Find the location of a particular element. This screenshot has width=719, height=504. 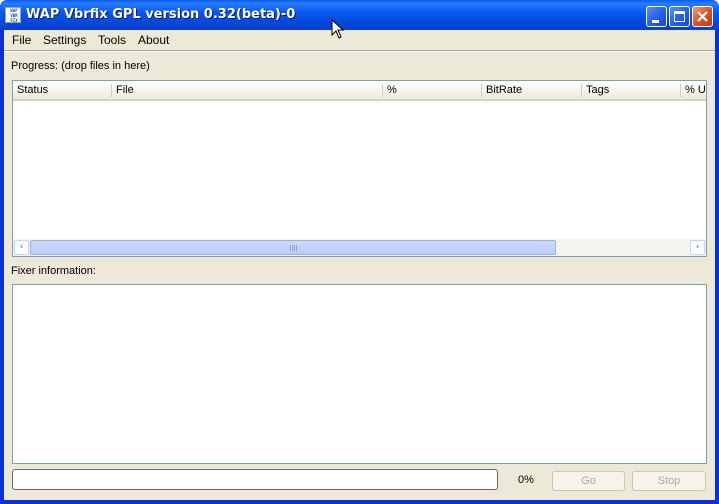

chevron-left-icon: ‹ is located at coordinates (21, 247).